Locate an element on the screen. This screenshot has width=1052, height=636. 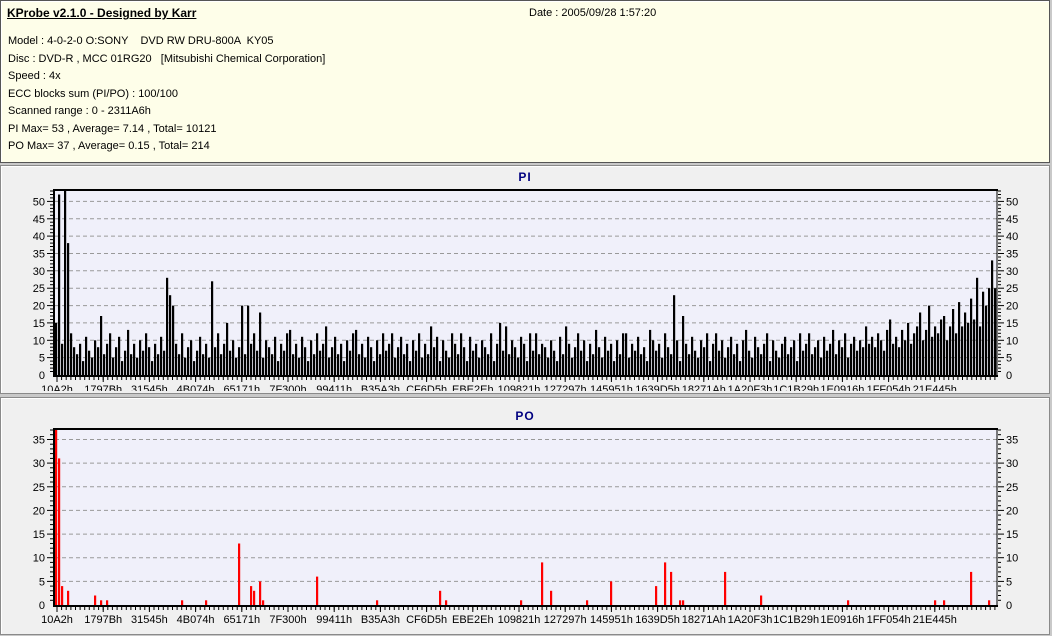
info-line-po-stats: PO Max= 37 , Average= 0.15 , Total= 214 is located at coordinates (109, 146).